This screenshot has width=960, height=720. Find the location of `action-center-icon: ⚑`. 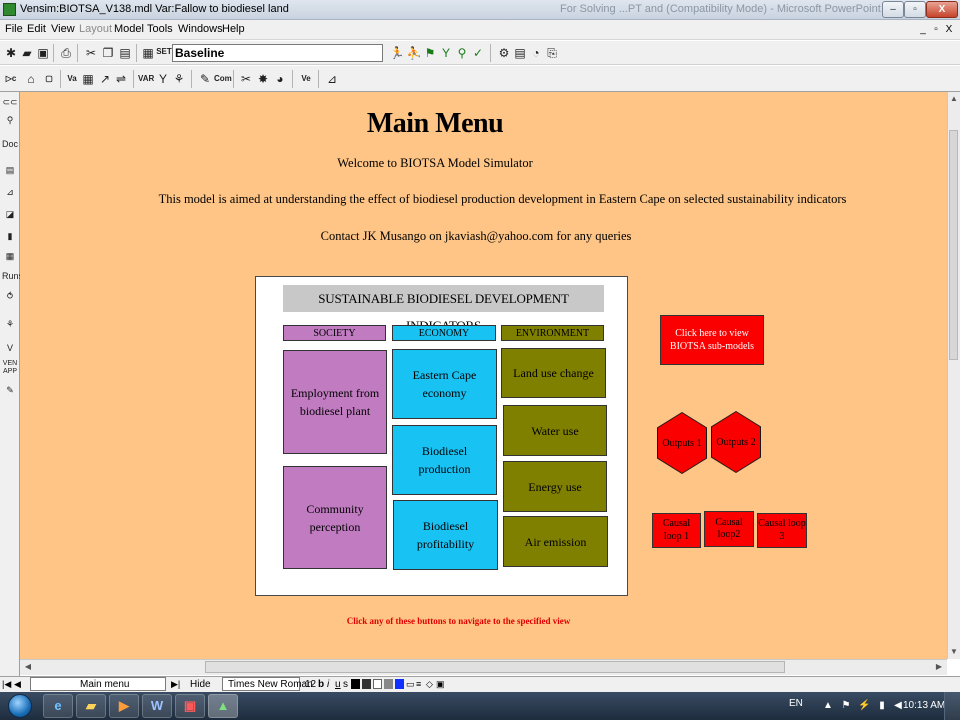

action-center-icon: ⚑ is located at coordinates (846, 706).